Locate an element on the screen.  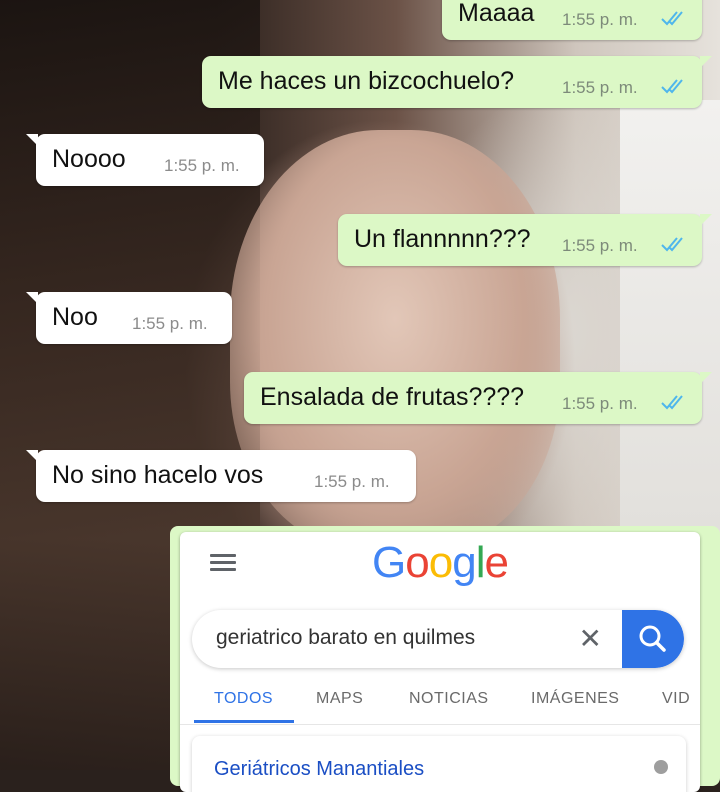
logo-letter: g is located at coordinates (464, 562).